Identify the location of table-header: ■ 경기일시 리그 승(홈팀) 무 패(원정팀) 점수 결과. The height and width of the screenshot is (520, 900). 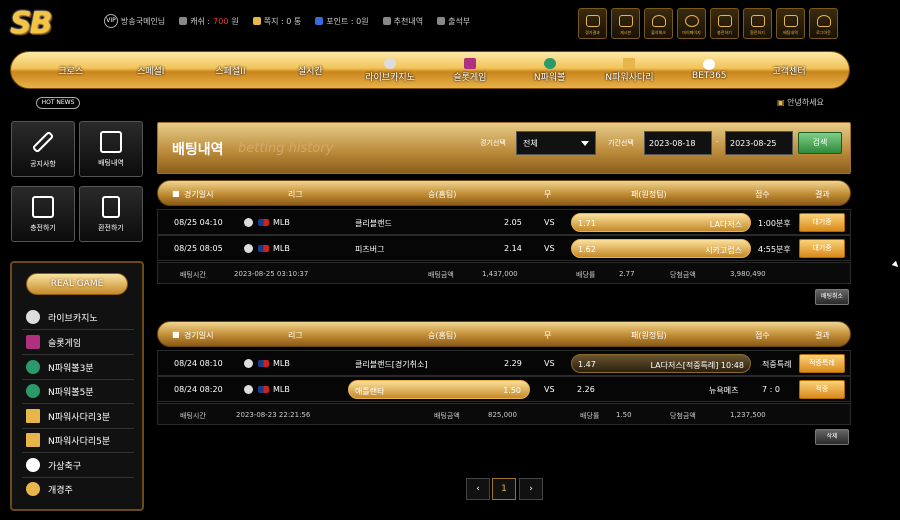
(504, 334).